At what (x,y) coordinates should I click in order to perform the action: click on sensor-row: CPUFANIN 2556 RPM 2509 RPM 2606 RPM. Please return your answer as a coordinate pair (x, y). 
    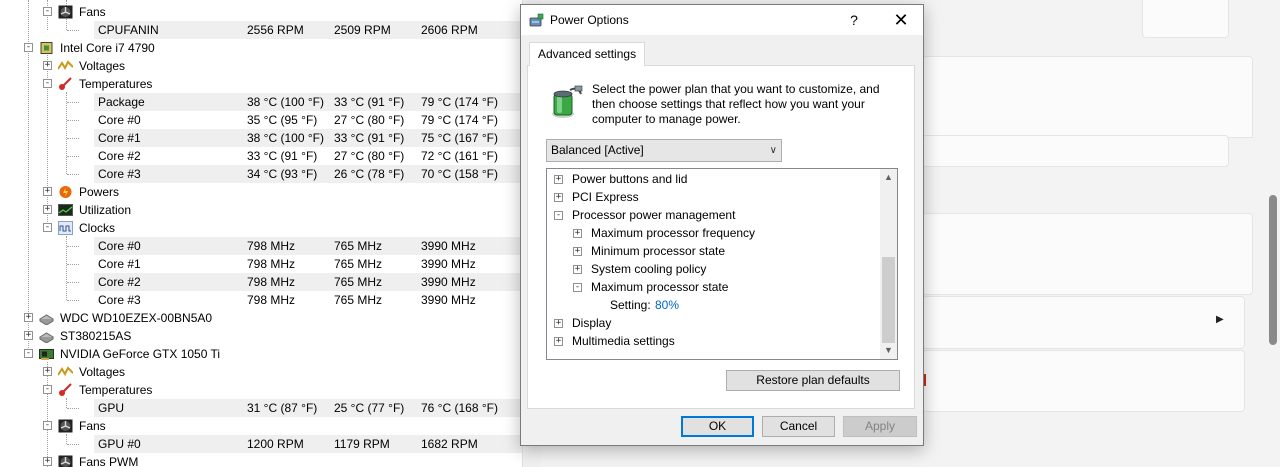
    Looking at the image, I should click on (261, 30).